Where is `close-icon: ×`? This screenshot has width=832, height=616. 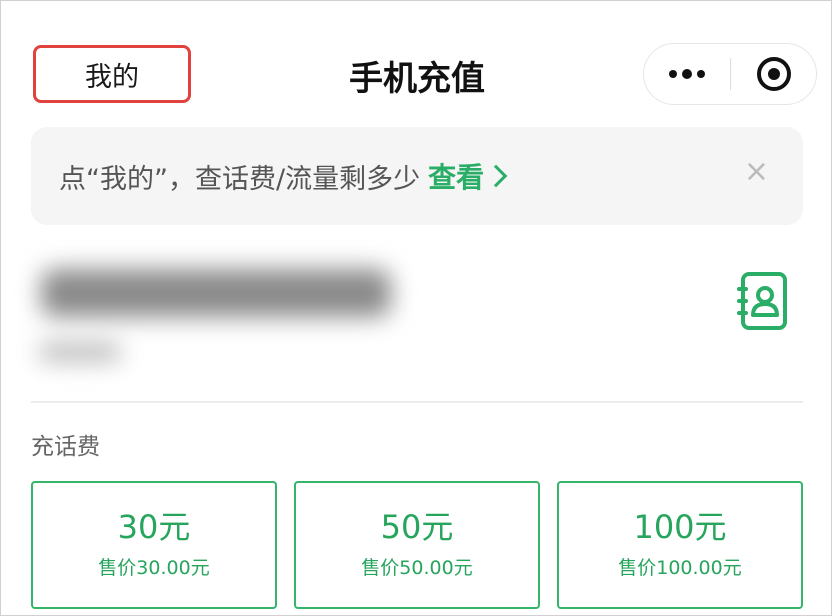
close-icon: × is located at coordinates (756, 172).